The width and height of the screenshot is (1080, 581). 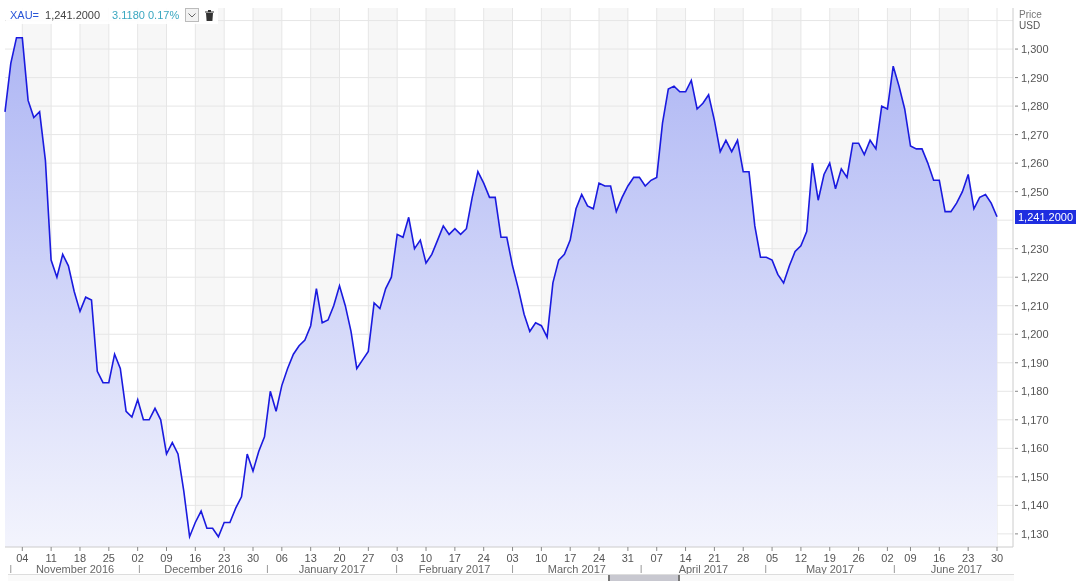 What do you see at coordinates (1035, 334) in the screenshot?
I see `axis-label: 1,200` at bounding box center [1035, 334].